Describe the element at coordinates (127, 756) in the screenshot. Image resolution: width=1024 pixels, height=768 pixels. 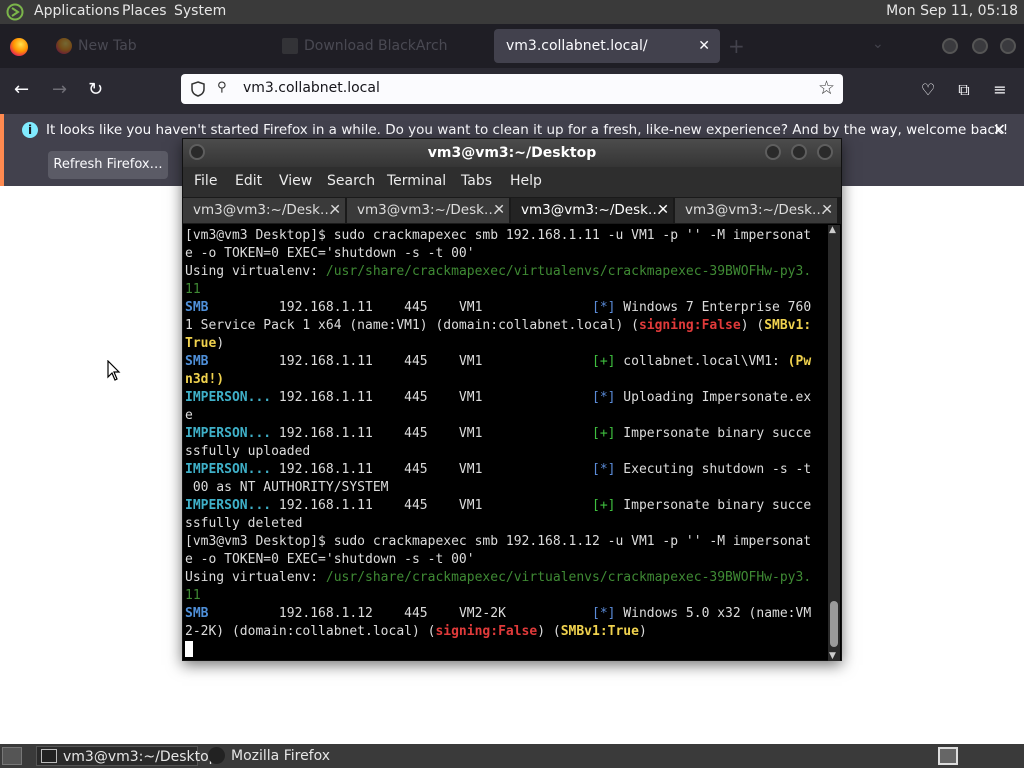
I see `taskbar-item-terminal: vm3@vm3:~/Desktop` at that location.